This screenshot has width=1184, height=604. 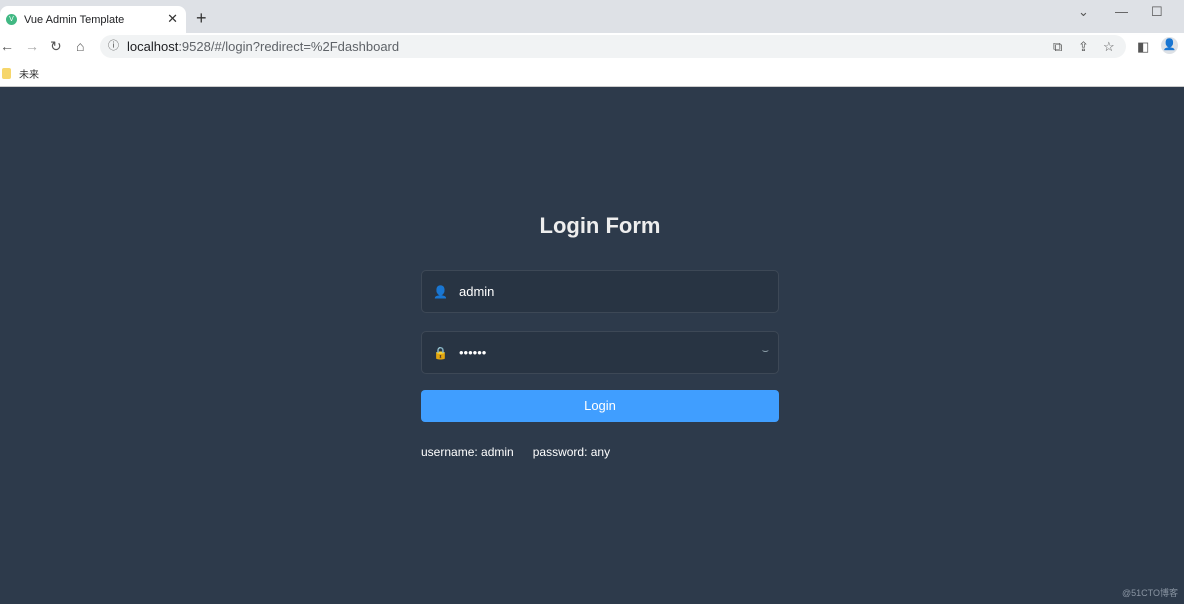 What do you see at coordinates (1169, 45) in the screenshot?
I see `profile-avatar-icon: 👤` at bounding box center [1169, 45].